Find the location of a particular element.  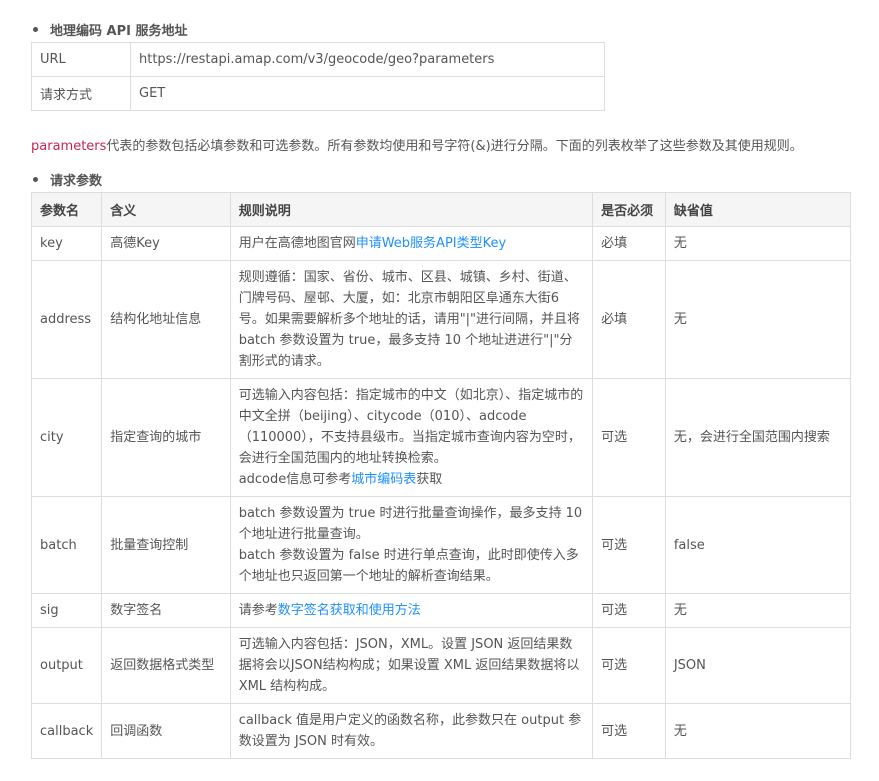

param-name: address is located at coordinates (66, 319).